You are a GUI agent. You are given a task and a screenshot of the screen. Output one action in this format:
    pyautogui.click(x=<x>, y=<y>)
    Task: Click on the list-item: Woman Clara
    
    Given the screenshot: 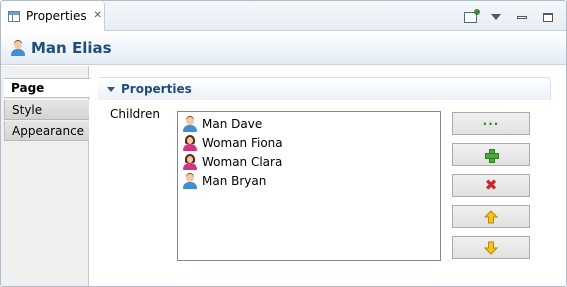 What is the action you would take?
    pyautogui.click(x=309, y=161)
    